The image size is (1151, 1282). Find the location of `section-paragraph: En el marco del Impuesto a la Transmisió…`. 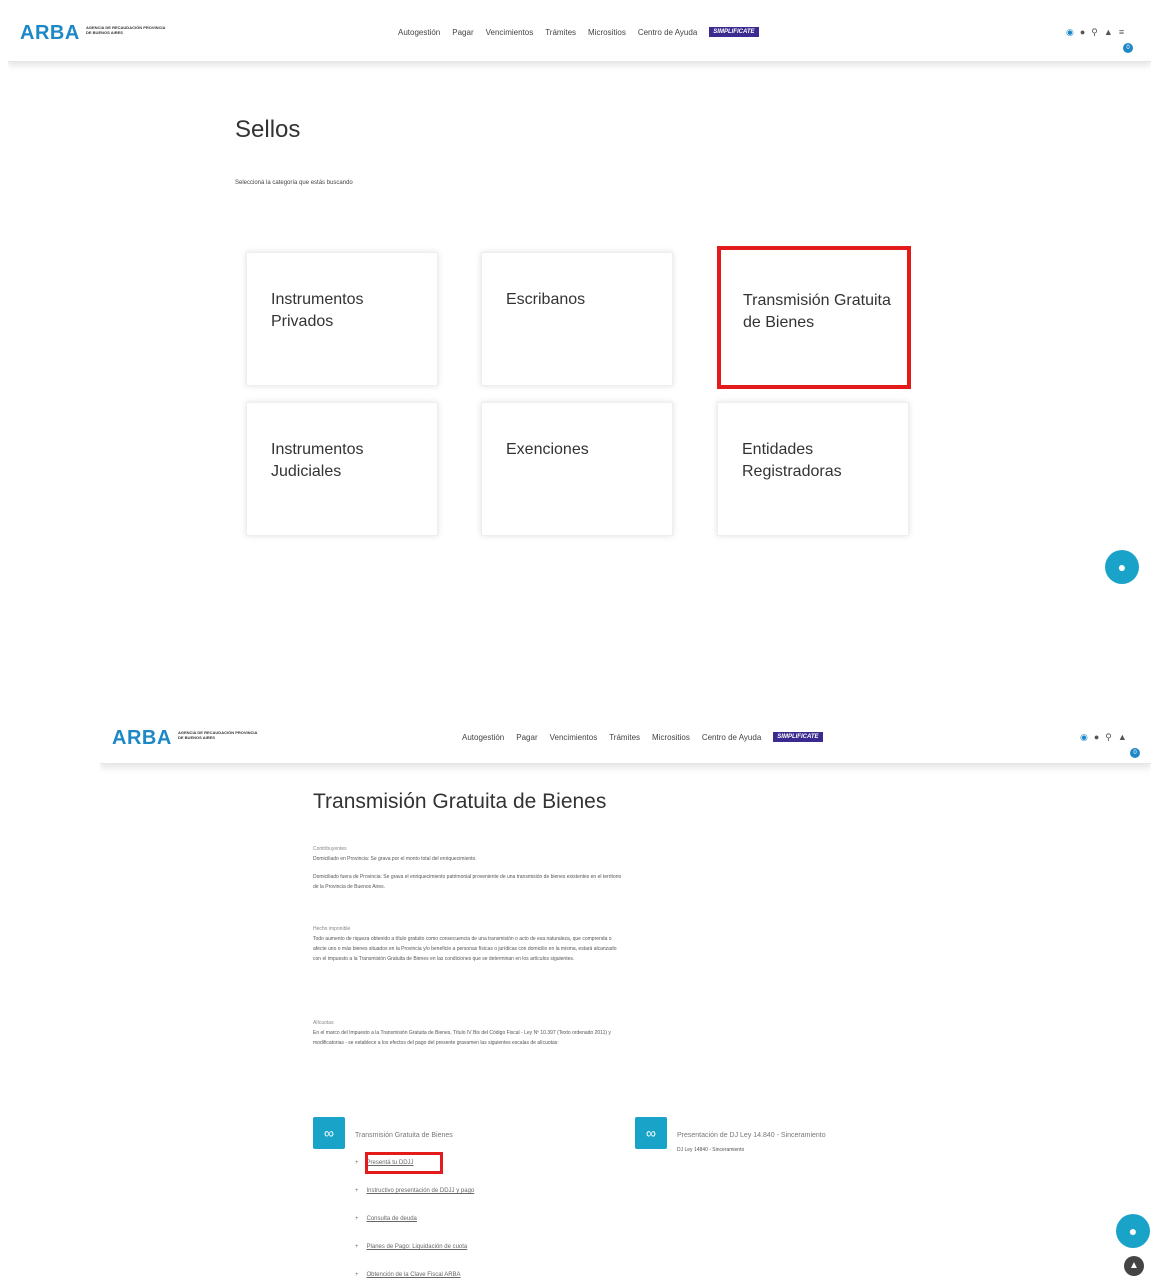

section-paragraph: En el marco del Impuesto a la Transmisió… is located at coordinates (462, 1038).